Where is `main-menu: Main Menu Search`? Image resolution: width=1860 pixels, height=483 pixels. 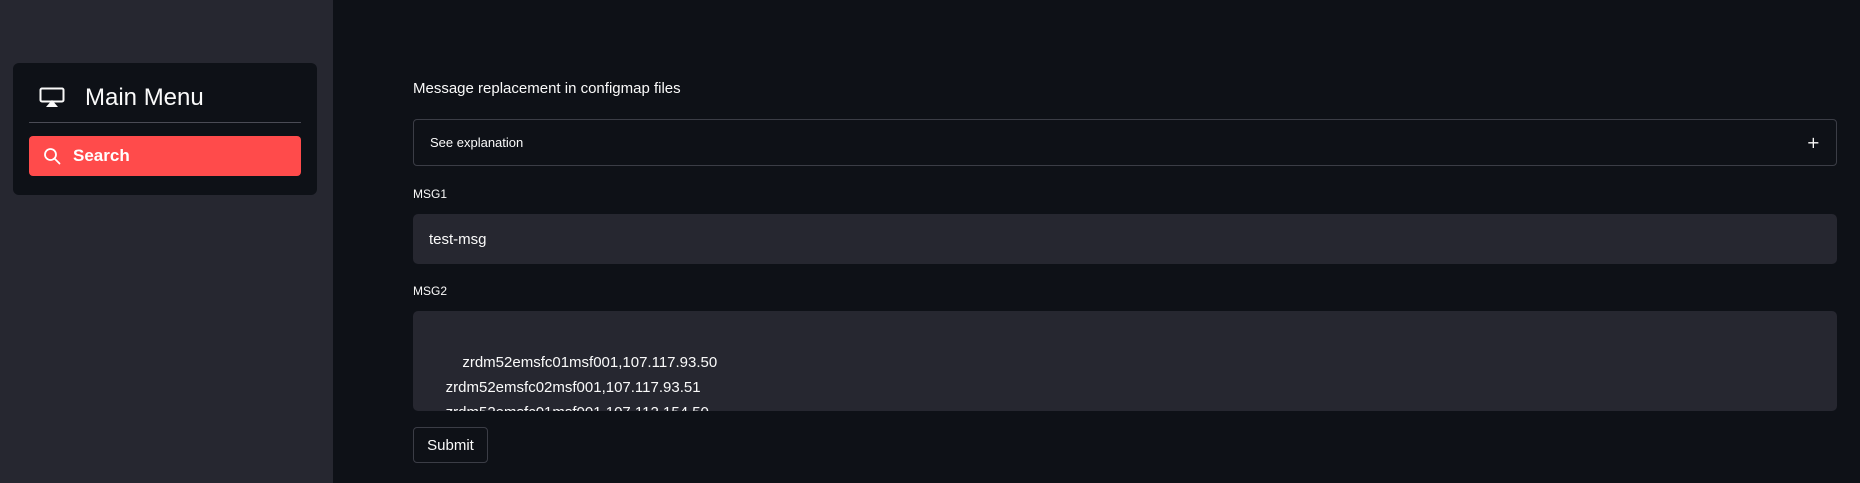 main-menu: Main Menu Search is located at coordinates (165, 129).